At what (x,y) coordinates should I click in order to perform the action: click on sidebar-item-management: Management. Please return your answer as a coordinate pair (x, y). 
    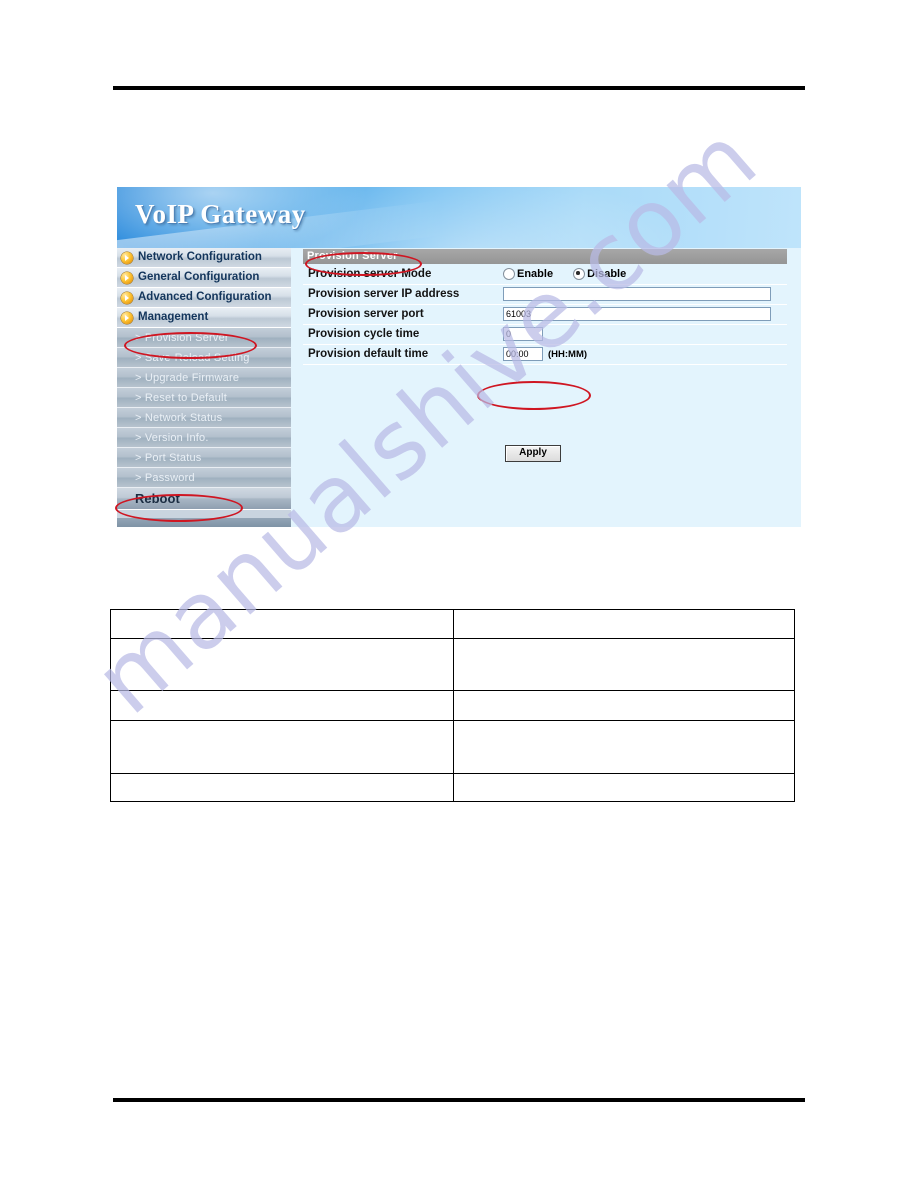
    Looking at the image, I should click on (204, 318).